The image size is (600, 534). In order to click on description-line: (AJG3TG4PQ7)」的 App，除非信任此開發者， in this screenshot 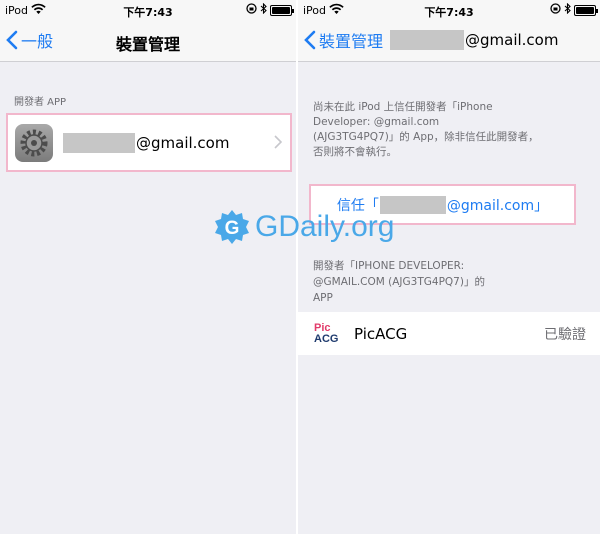, I will do `click(426, 137)`.